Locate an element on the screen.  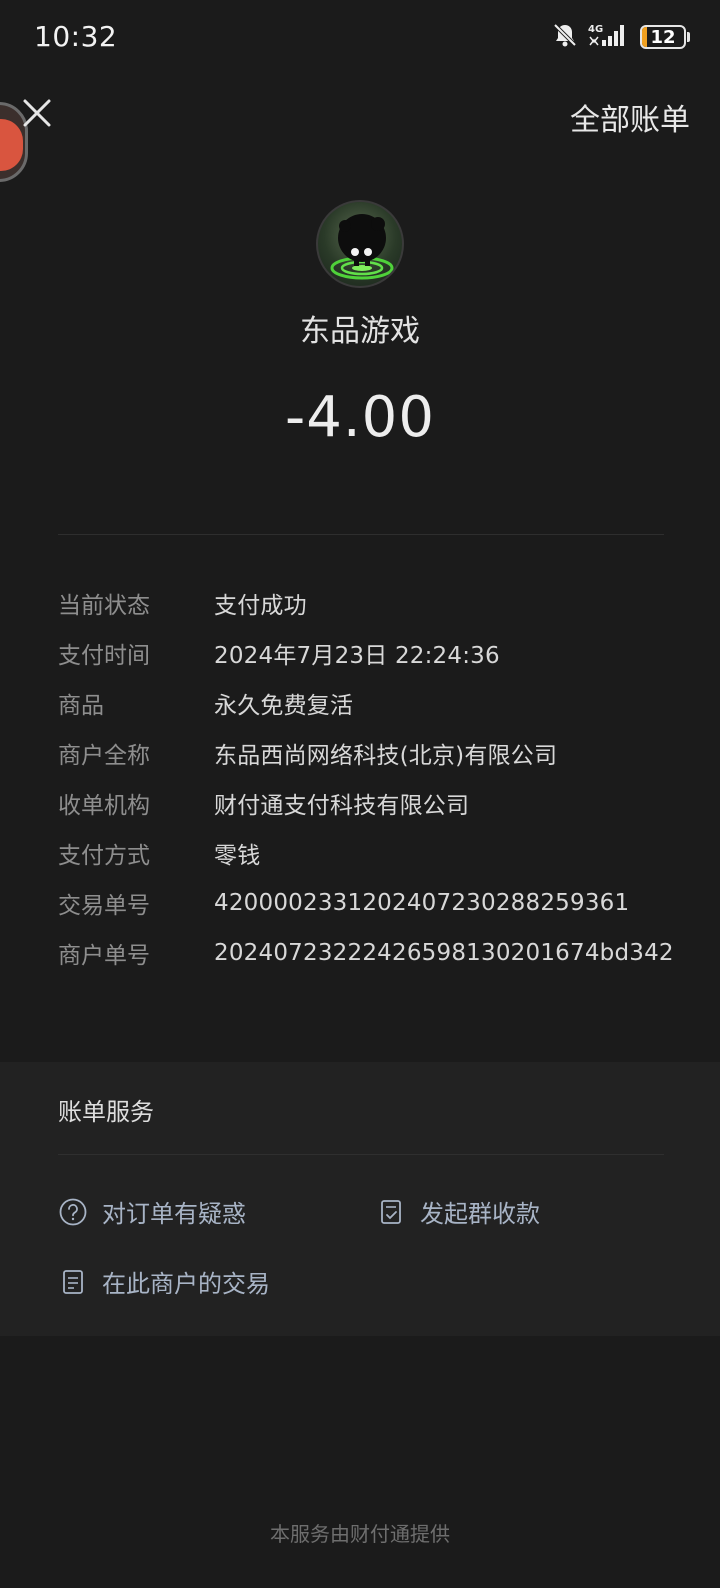
battery-icon: 12 is located at coordinates (665, 37).